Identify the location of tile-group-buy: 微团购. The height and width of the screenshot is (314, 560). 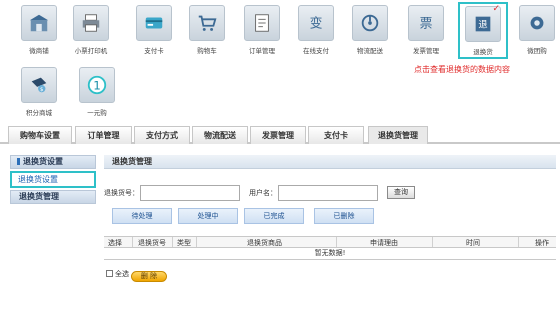
(536, 31).